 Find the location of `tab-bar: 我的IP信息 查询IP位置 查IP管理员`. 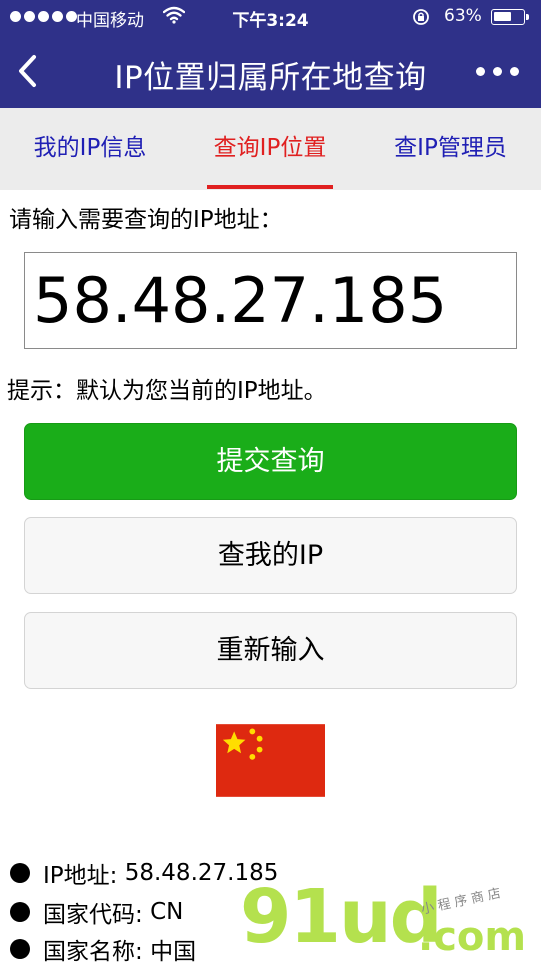

tab-bar: 我的IP信息 查询IP位置 查IP管理员 is located at coordinates (270, 149).